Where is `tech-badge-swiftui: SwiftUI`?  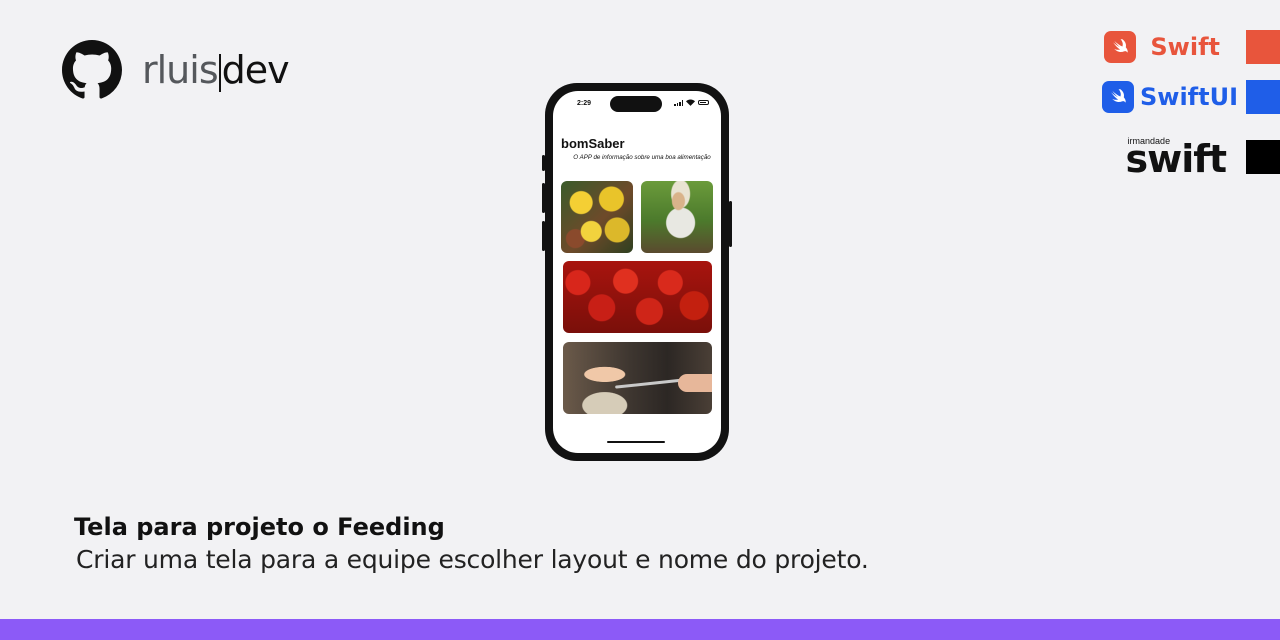 tech-badge-swiftui: SwiftUI is located at coordinates (1190, 97).